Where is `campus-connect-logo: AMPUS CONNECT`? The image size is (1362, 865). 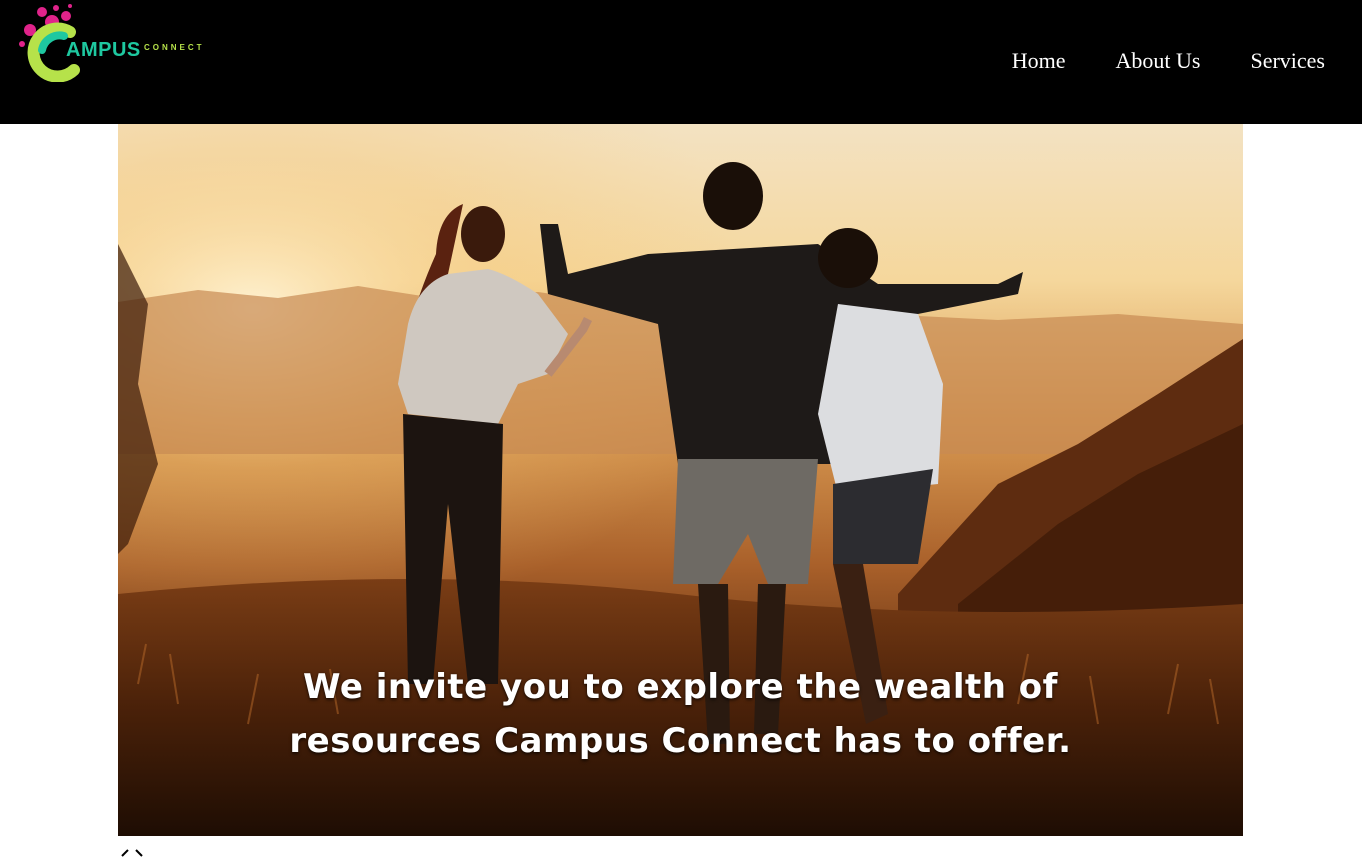
campus-connect-logo: AMPUS CONNECT is located at coordinates (112, 42).